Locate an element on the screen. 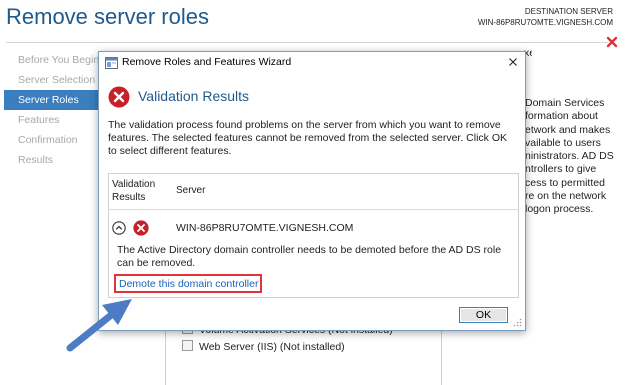 The height and width of the screenshot is (385, 628). dialog-heading: Validation Results is located at coordinates (194, 96).